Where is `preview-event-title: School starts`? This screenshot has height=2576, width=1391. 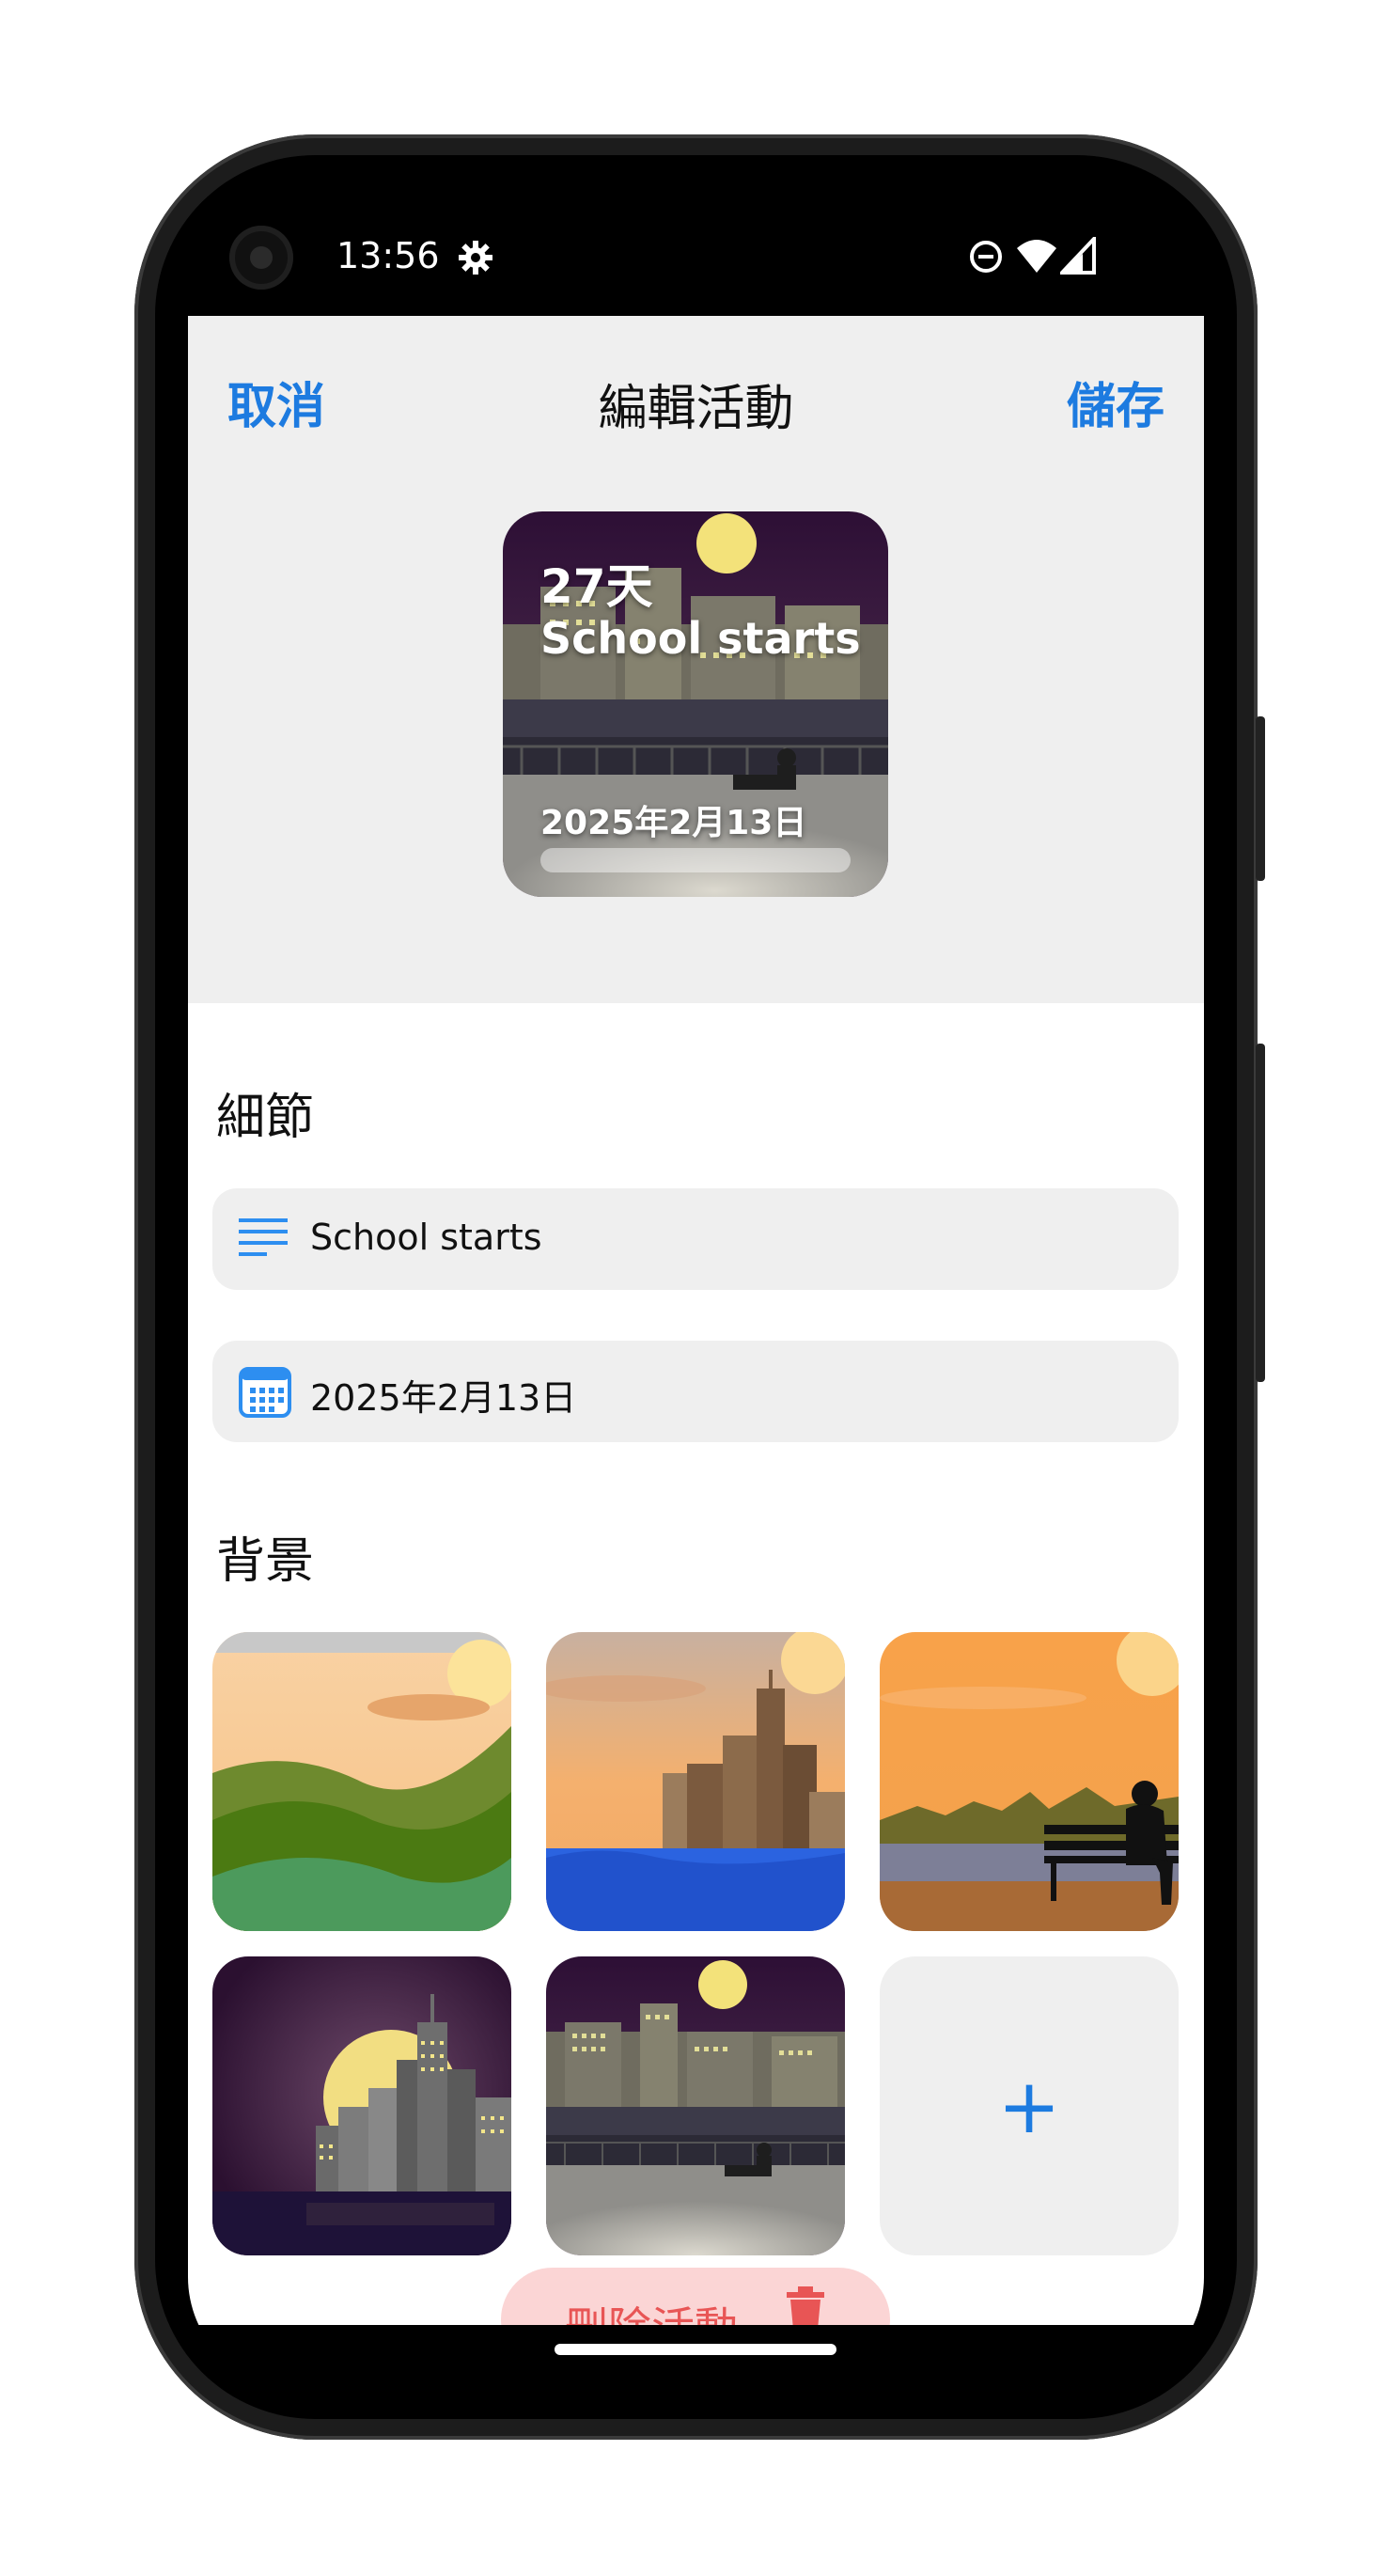 preview-event-title: School starts is located at coordinates (700, 639).